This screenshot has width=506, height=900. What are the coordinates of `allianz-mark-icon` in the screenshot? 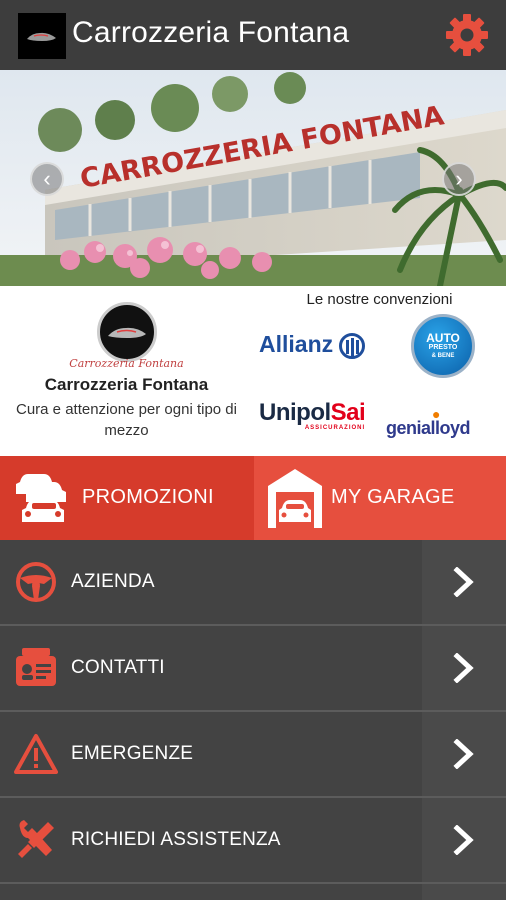 It's located at (352, 345).